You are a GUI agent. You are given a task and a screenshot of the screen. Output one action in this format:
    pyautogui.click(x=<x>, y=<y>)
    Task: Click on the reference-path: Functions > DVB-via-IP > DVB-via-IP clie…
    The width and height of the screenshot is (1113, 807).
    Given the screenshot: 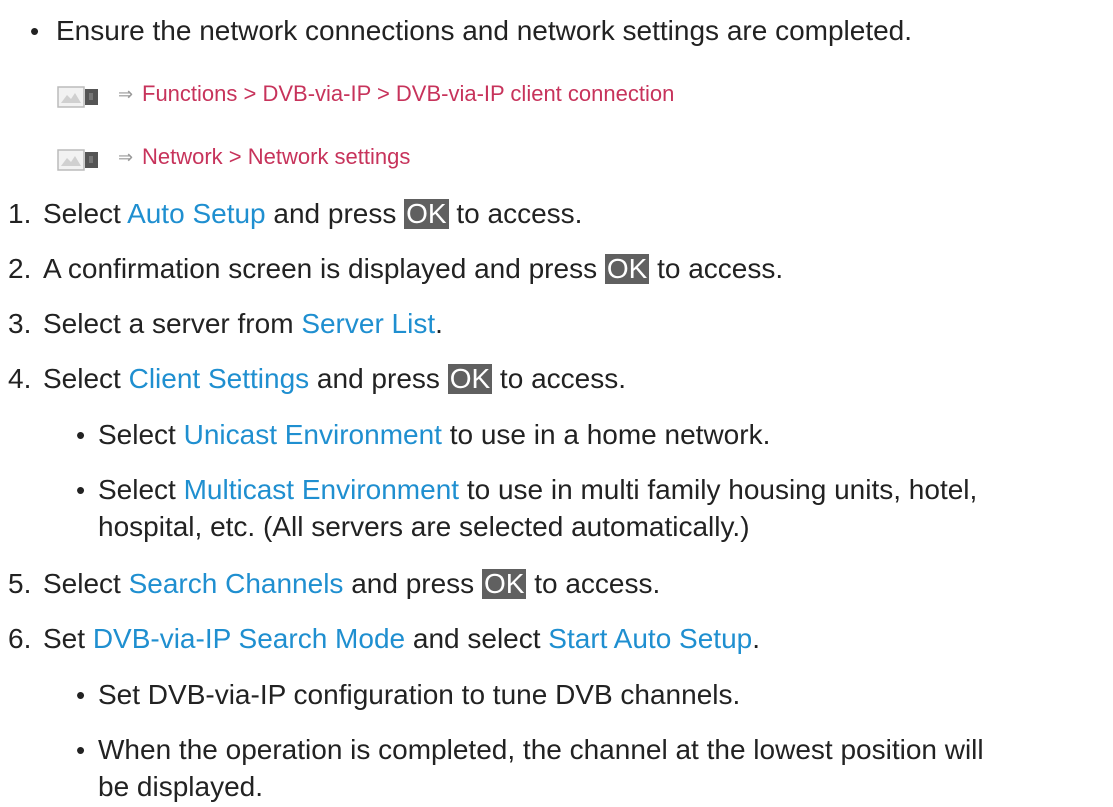 What is the action you would take?
    pyautogui.click(x=408, y=94)
    